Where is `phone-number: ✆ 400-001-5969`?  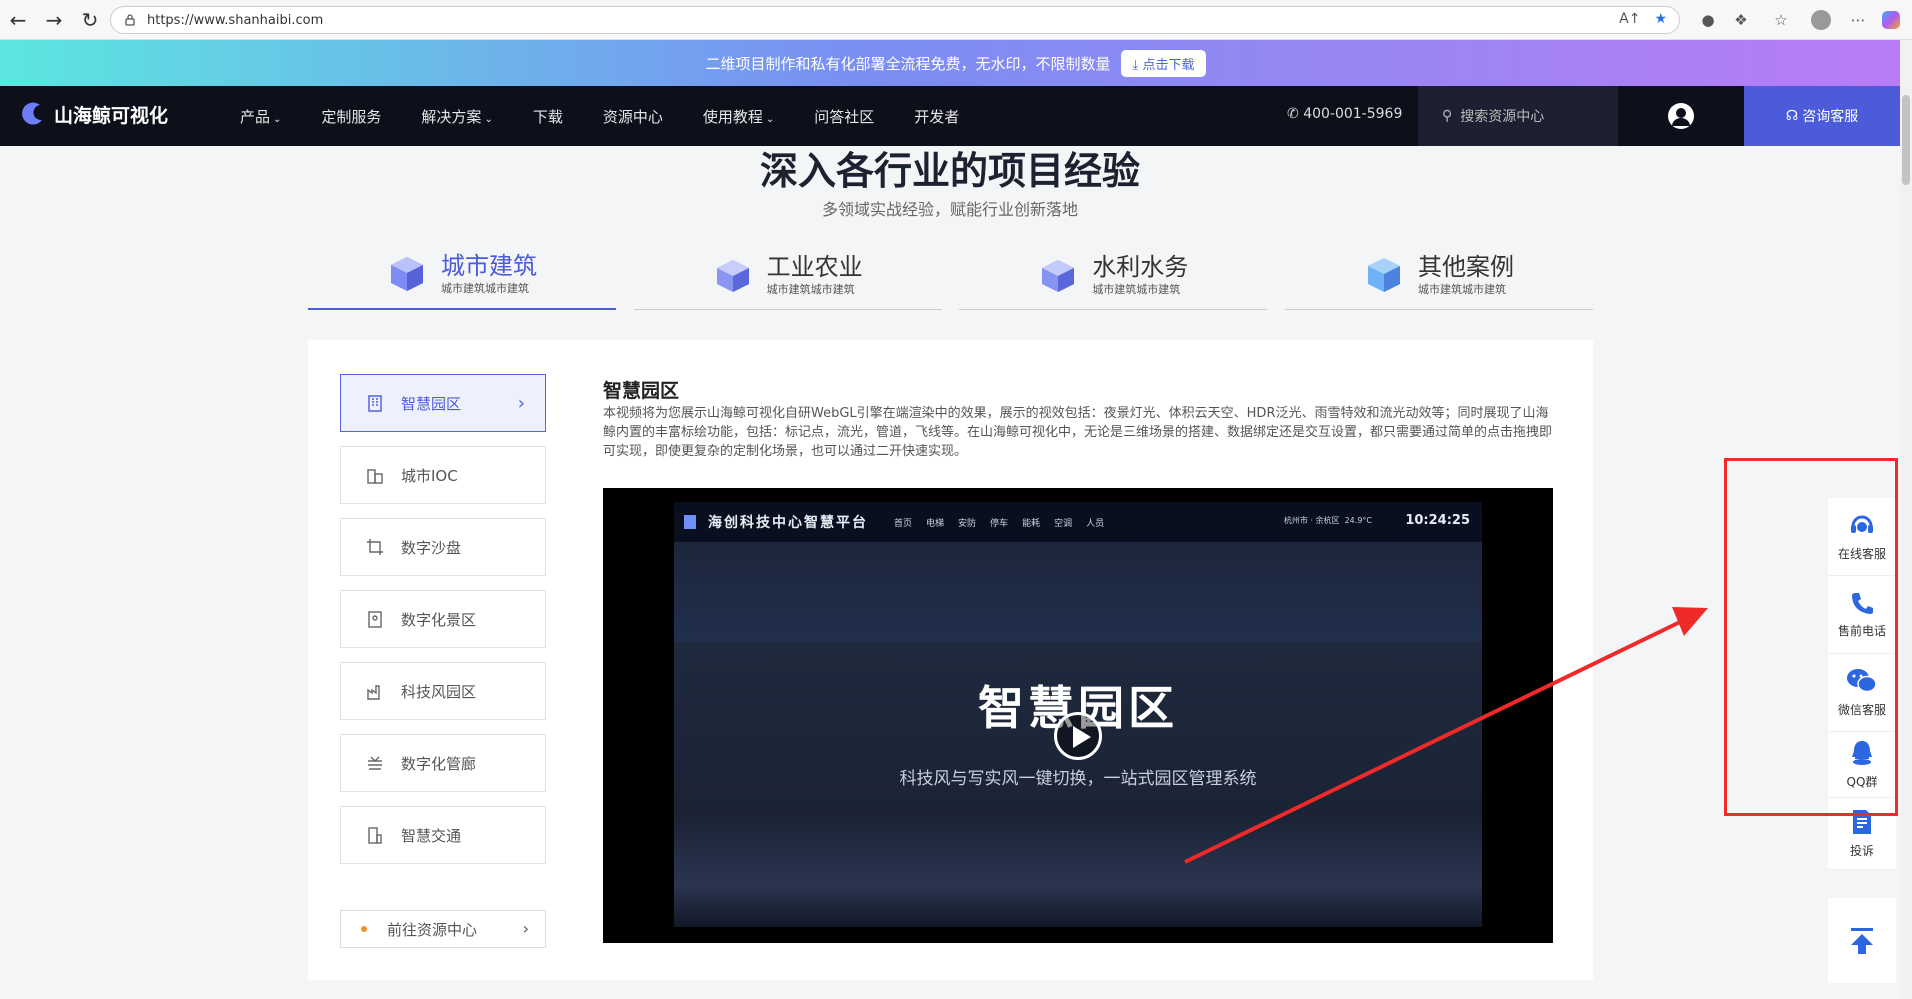
phone-number: ✆ 400-001-5969 is located at coordinates (1344, 114).